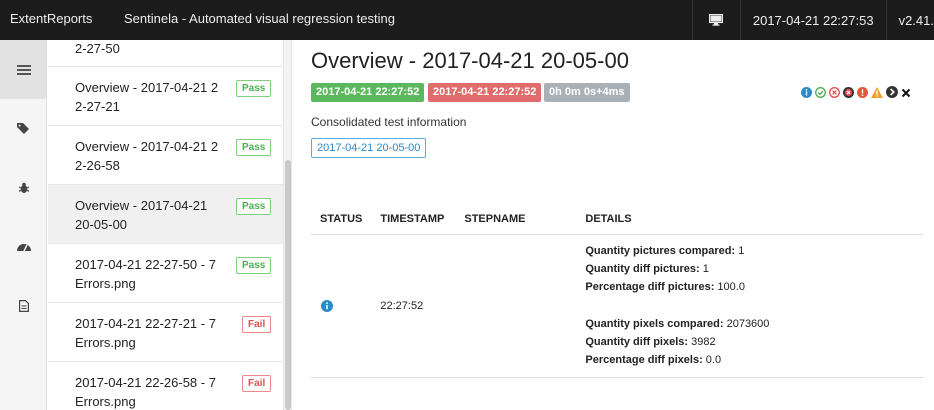 The height and width of the screenshot is (410, 934). I want to click on version-label: v2.41., so click(909, 20).